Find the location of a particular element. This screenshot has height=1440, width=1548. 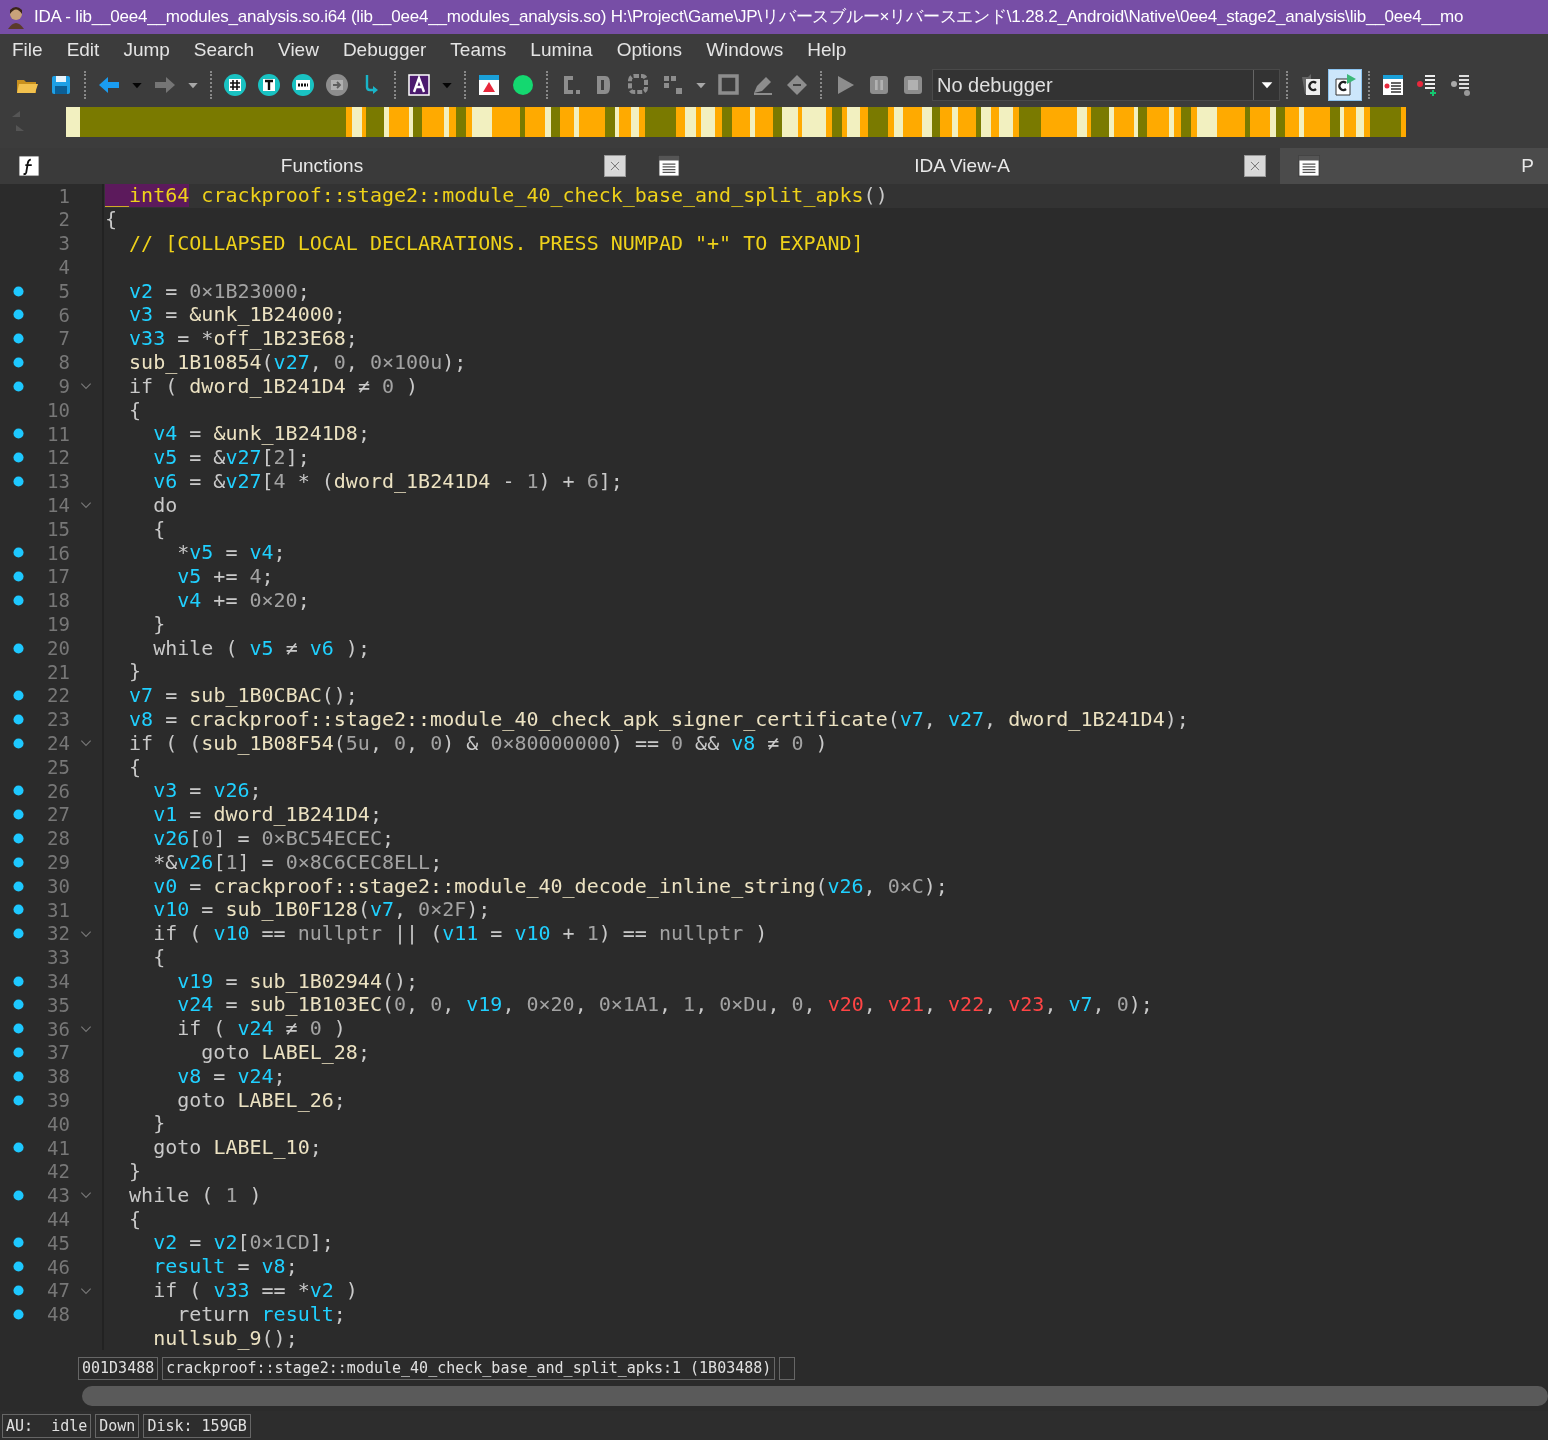

warning-icon is located at coordinates (489, 85).